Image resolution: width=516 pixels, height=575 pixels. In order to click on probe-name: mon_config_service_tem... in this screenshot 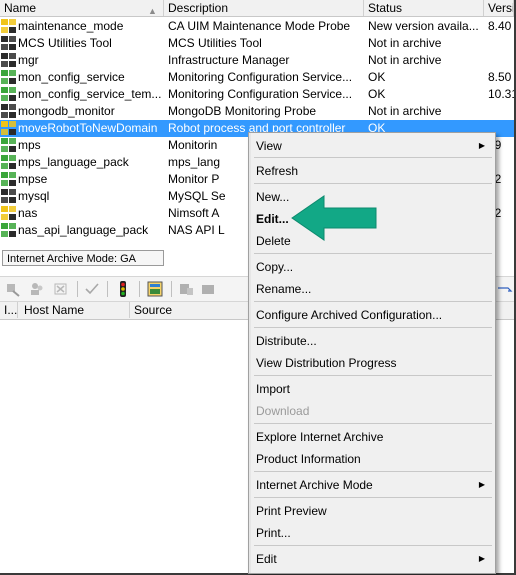, I will do `click(90, 94)`.